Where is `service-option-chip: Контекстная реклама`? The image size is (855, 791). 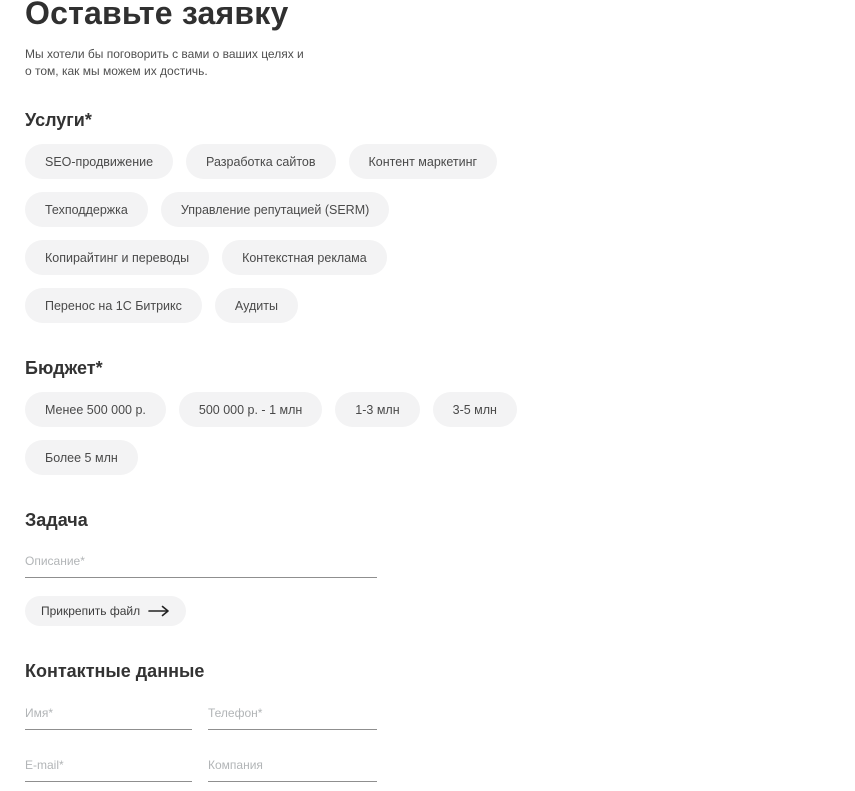 service-option-chip: Контекстная реклама is located at coordinates (304, 257).